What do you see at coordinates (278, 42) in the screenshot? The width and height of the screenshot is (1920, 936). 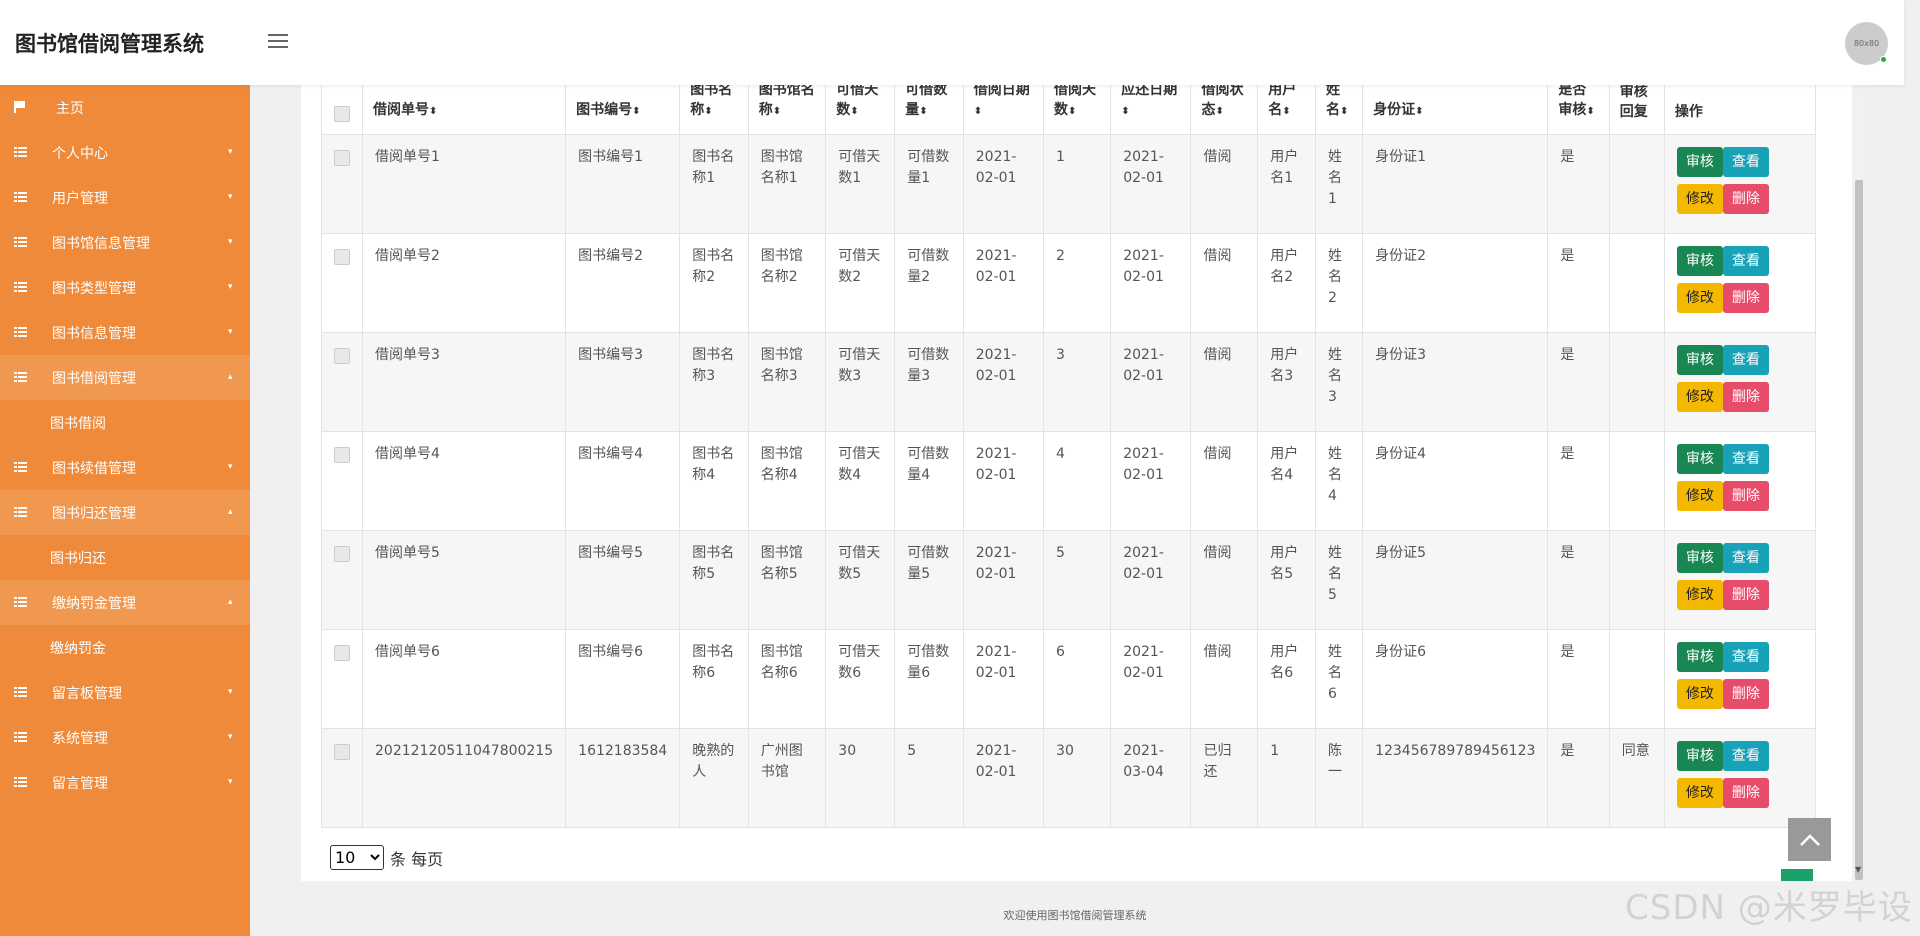 I see `menu-toggle-icon` at bounding box center [278, 42].